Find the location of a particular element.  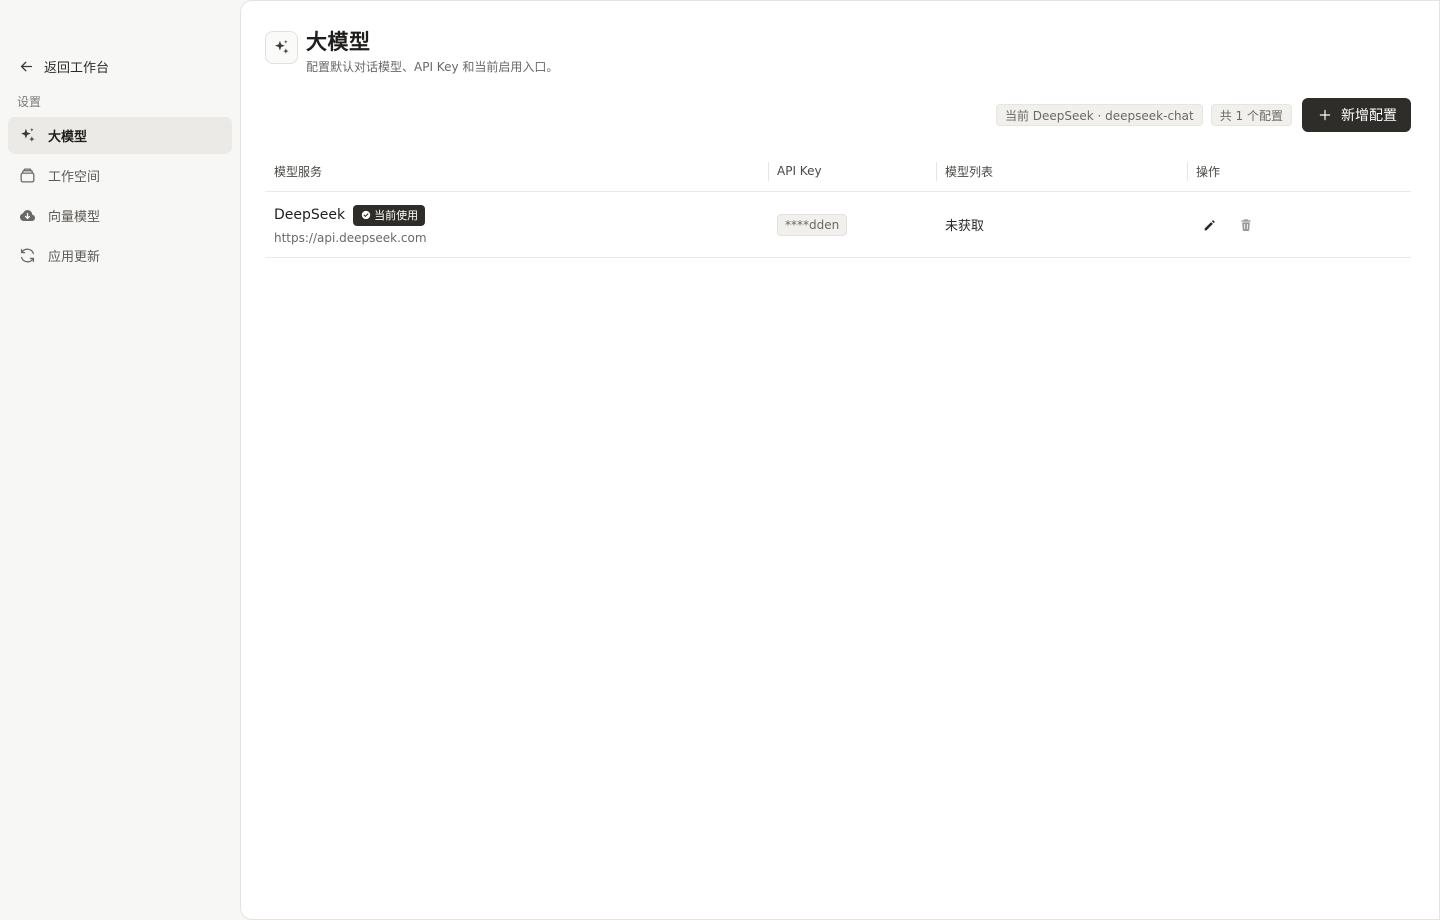

page-title-icon-box is located at coordinates (281, 47).